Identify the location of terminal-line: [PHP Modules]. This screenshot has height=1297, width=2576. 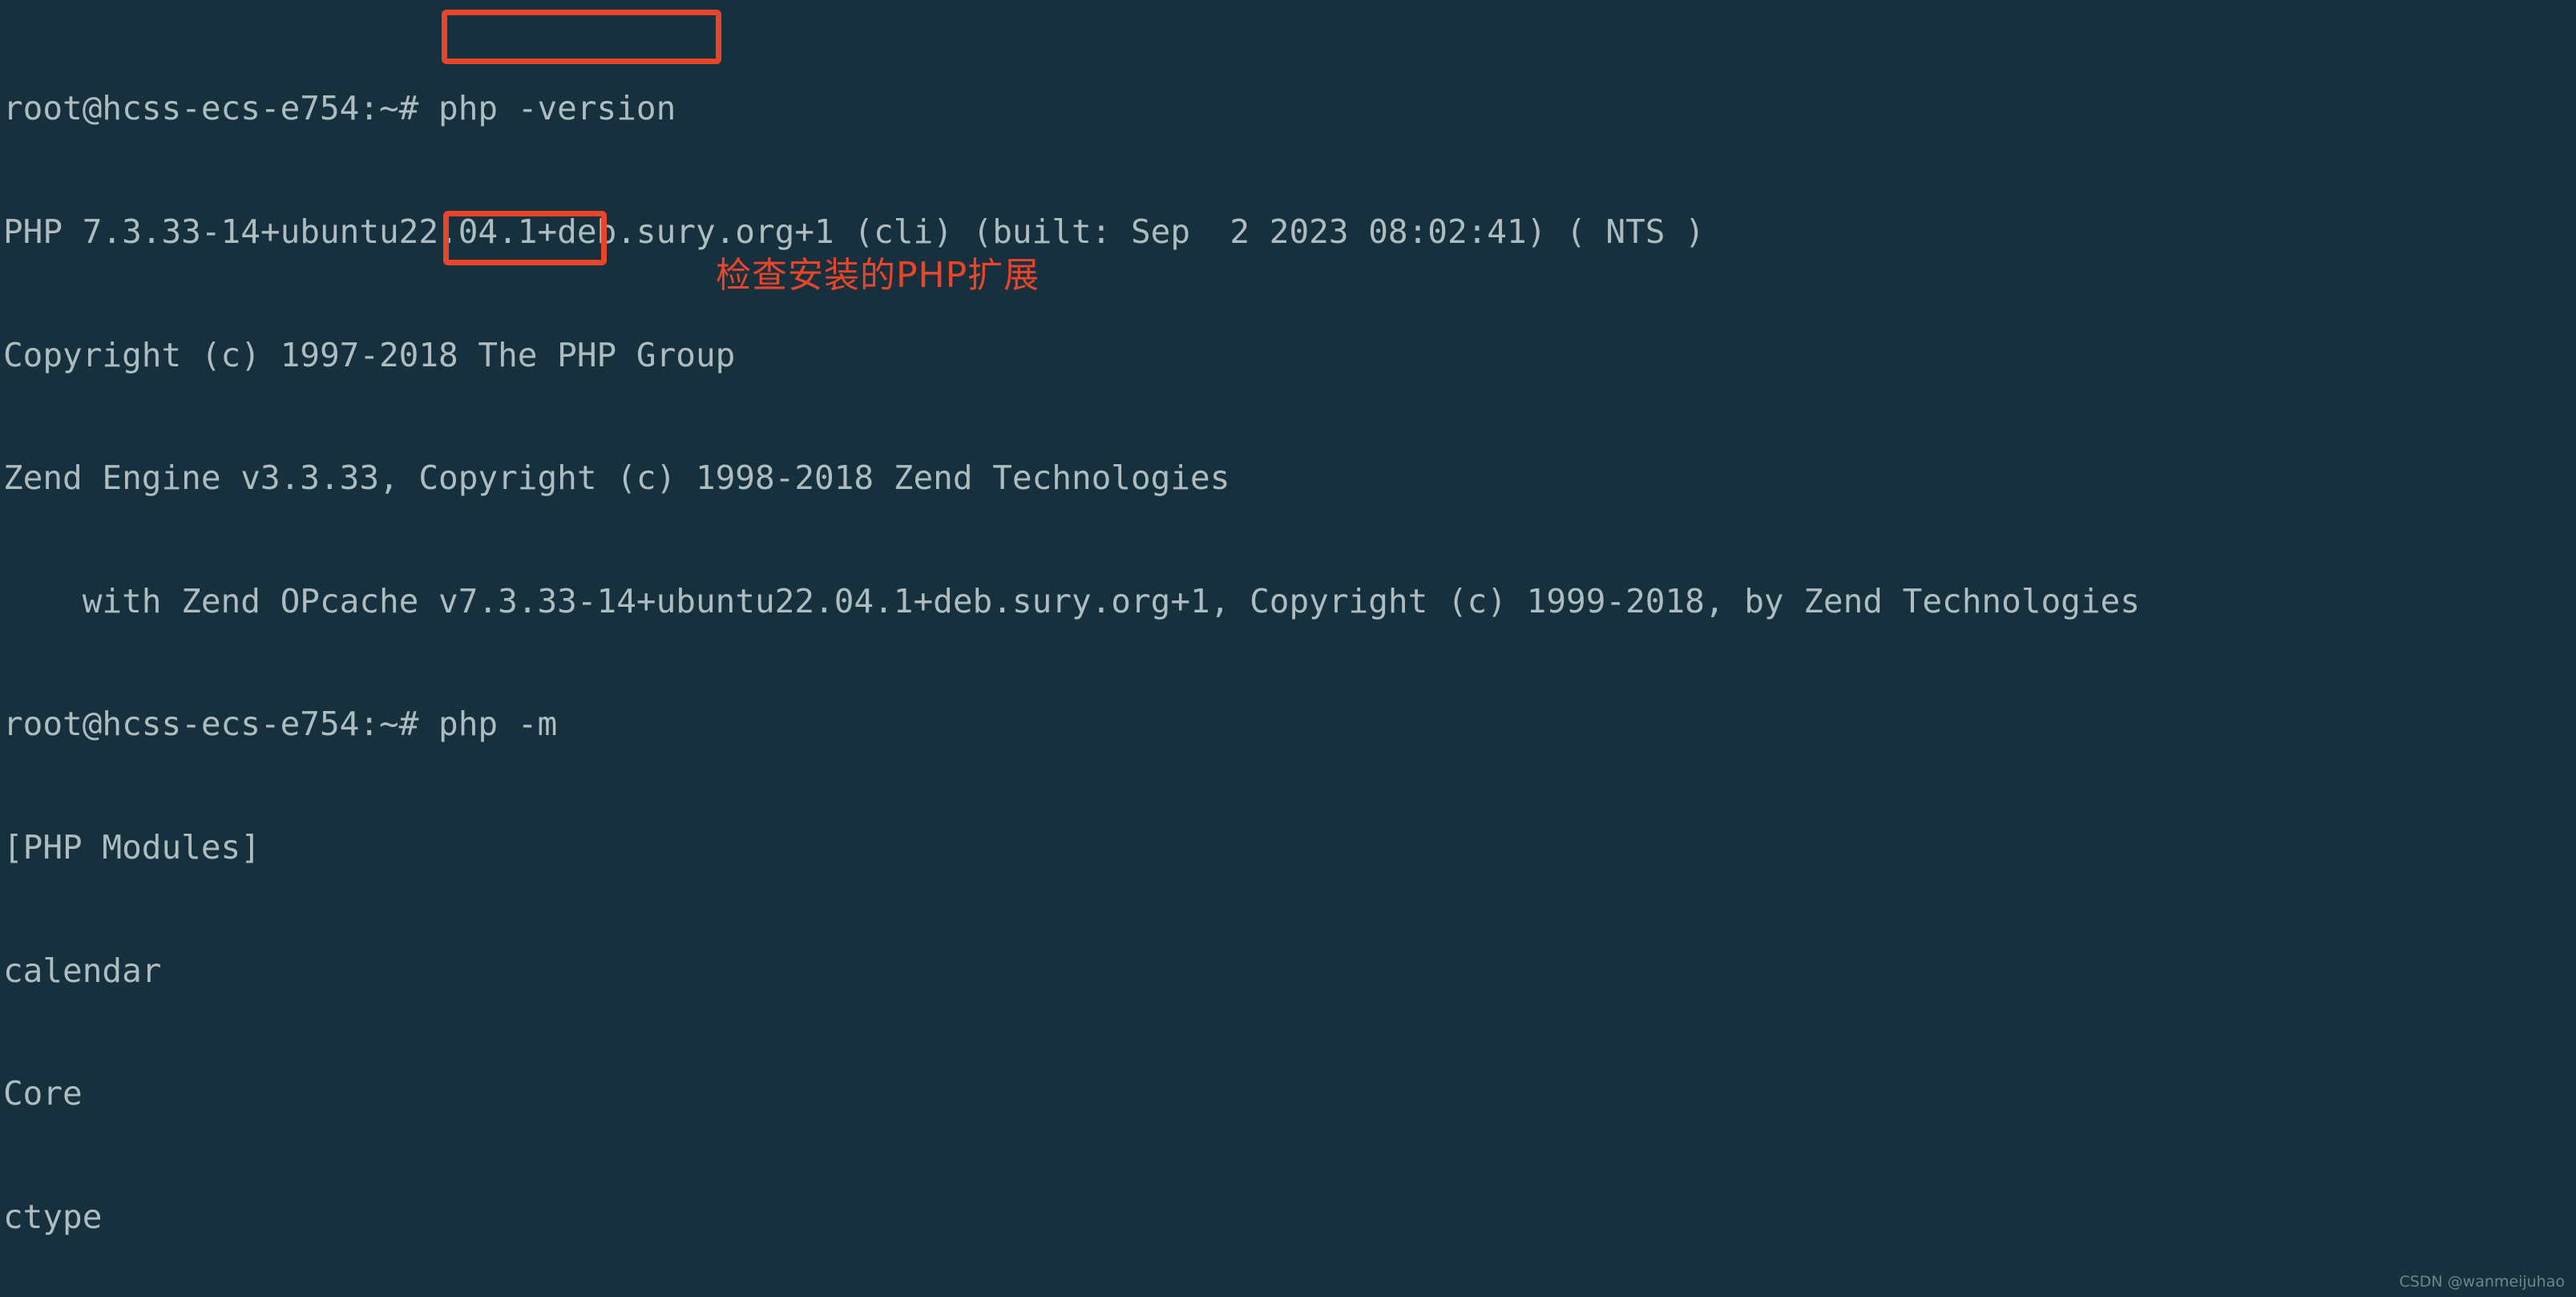
(132, 847).